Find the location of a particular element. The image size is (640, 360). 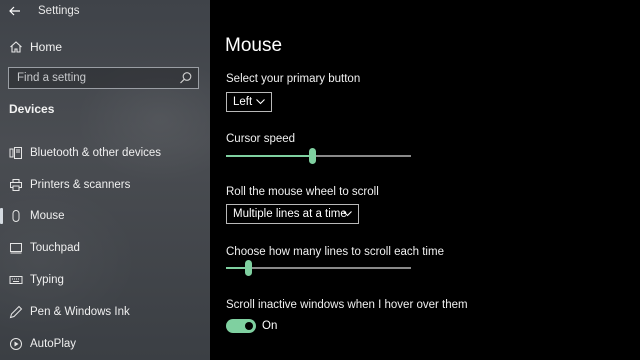

page-title: Mouse is located at coordinates (254, 45).